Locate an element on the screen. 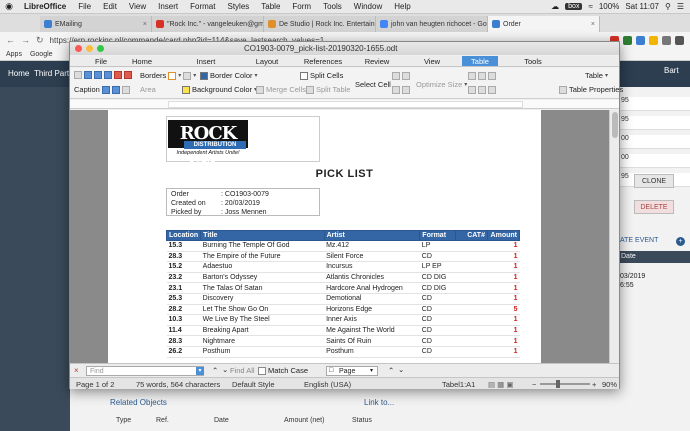  cell-location: 11.4 is located at coordinates (183, 331).